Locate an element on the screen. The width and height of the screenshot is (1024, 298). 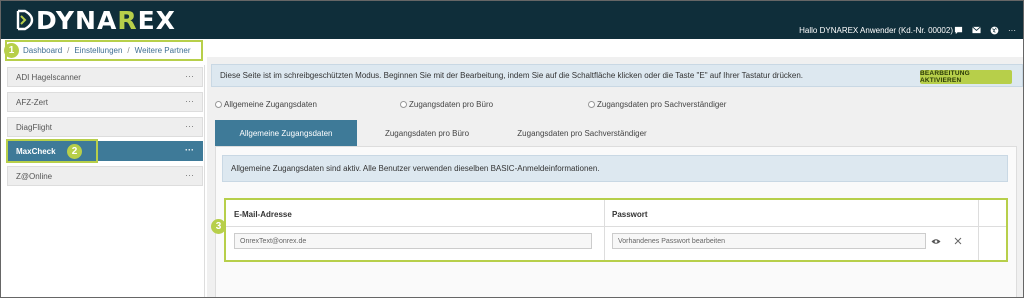
column-header-password: Passwort is located at coordinates (630, 214).